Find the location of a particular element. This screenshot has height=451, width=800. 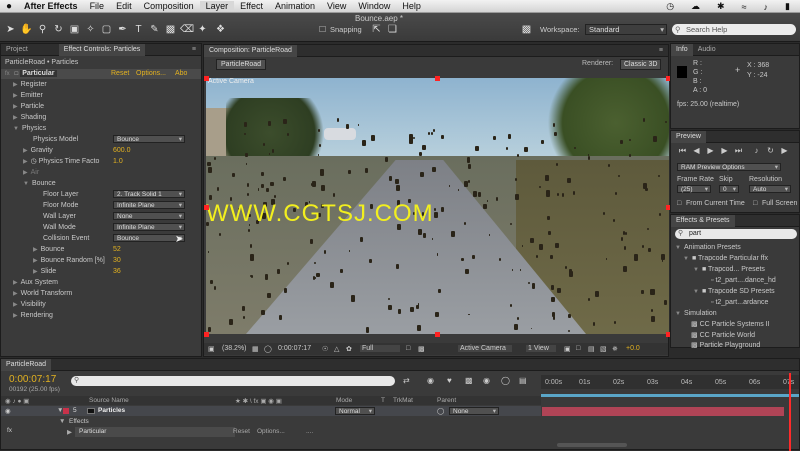

tab-effects-presets: Effects & Presets is located at coordinates (703, 220).